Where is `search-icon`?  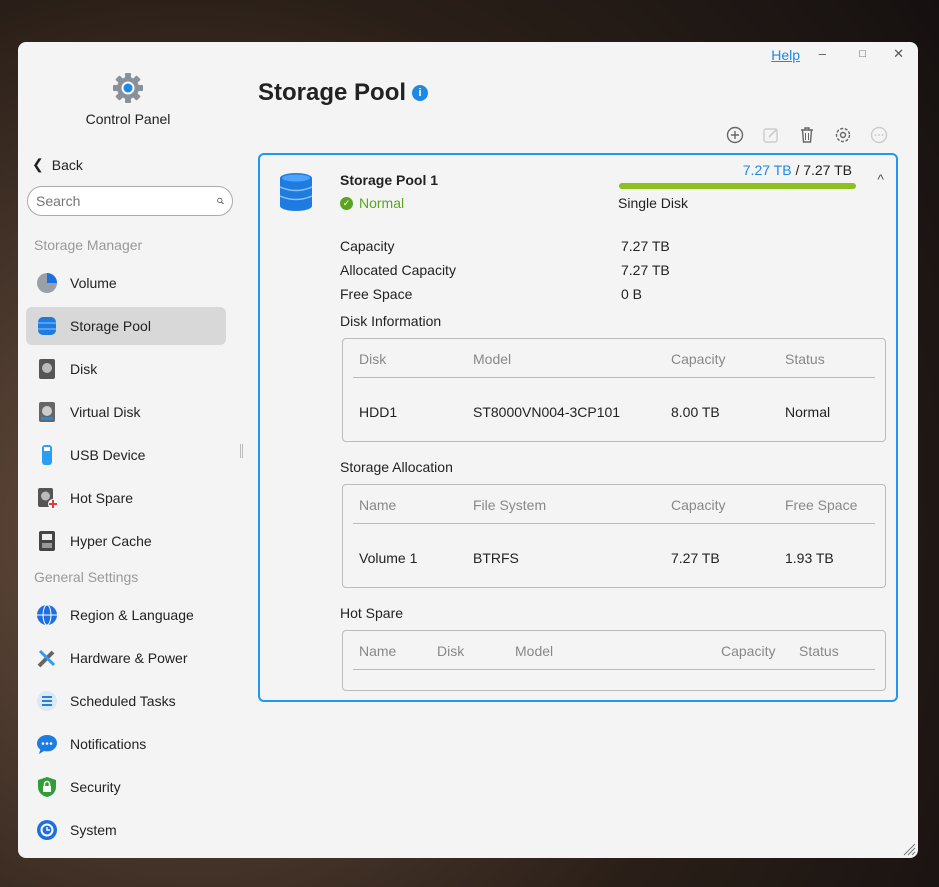 search-icon is located at coordinates (220, 201).